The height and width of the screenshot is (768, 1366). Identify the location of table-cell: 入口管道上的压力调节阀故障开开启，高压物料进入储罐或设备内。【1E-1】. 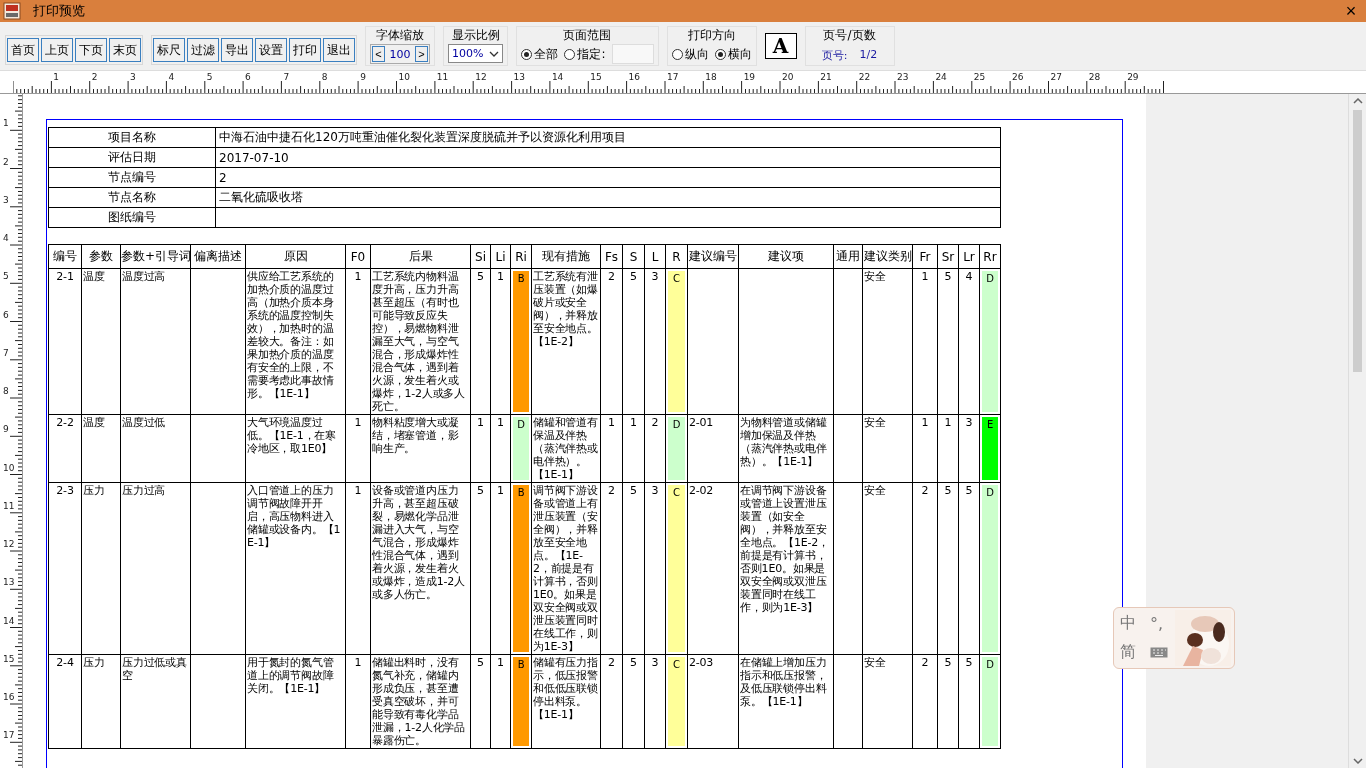
(295, 568).